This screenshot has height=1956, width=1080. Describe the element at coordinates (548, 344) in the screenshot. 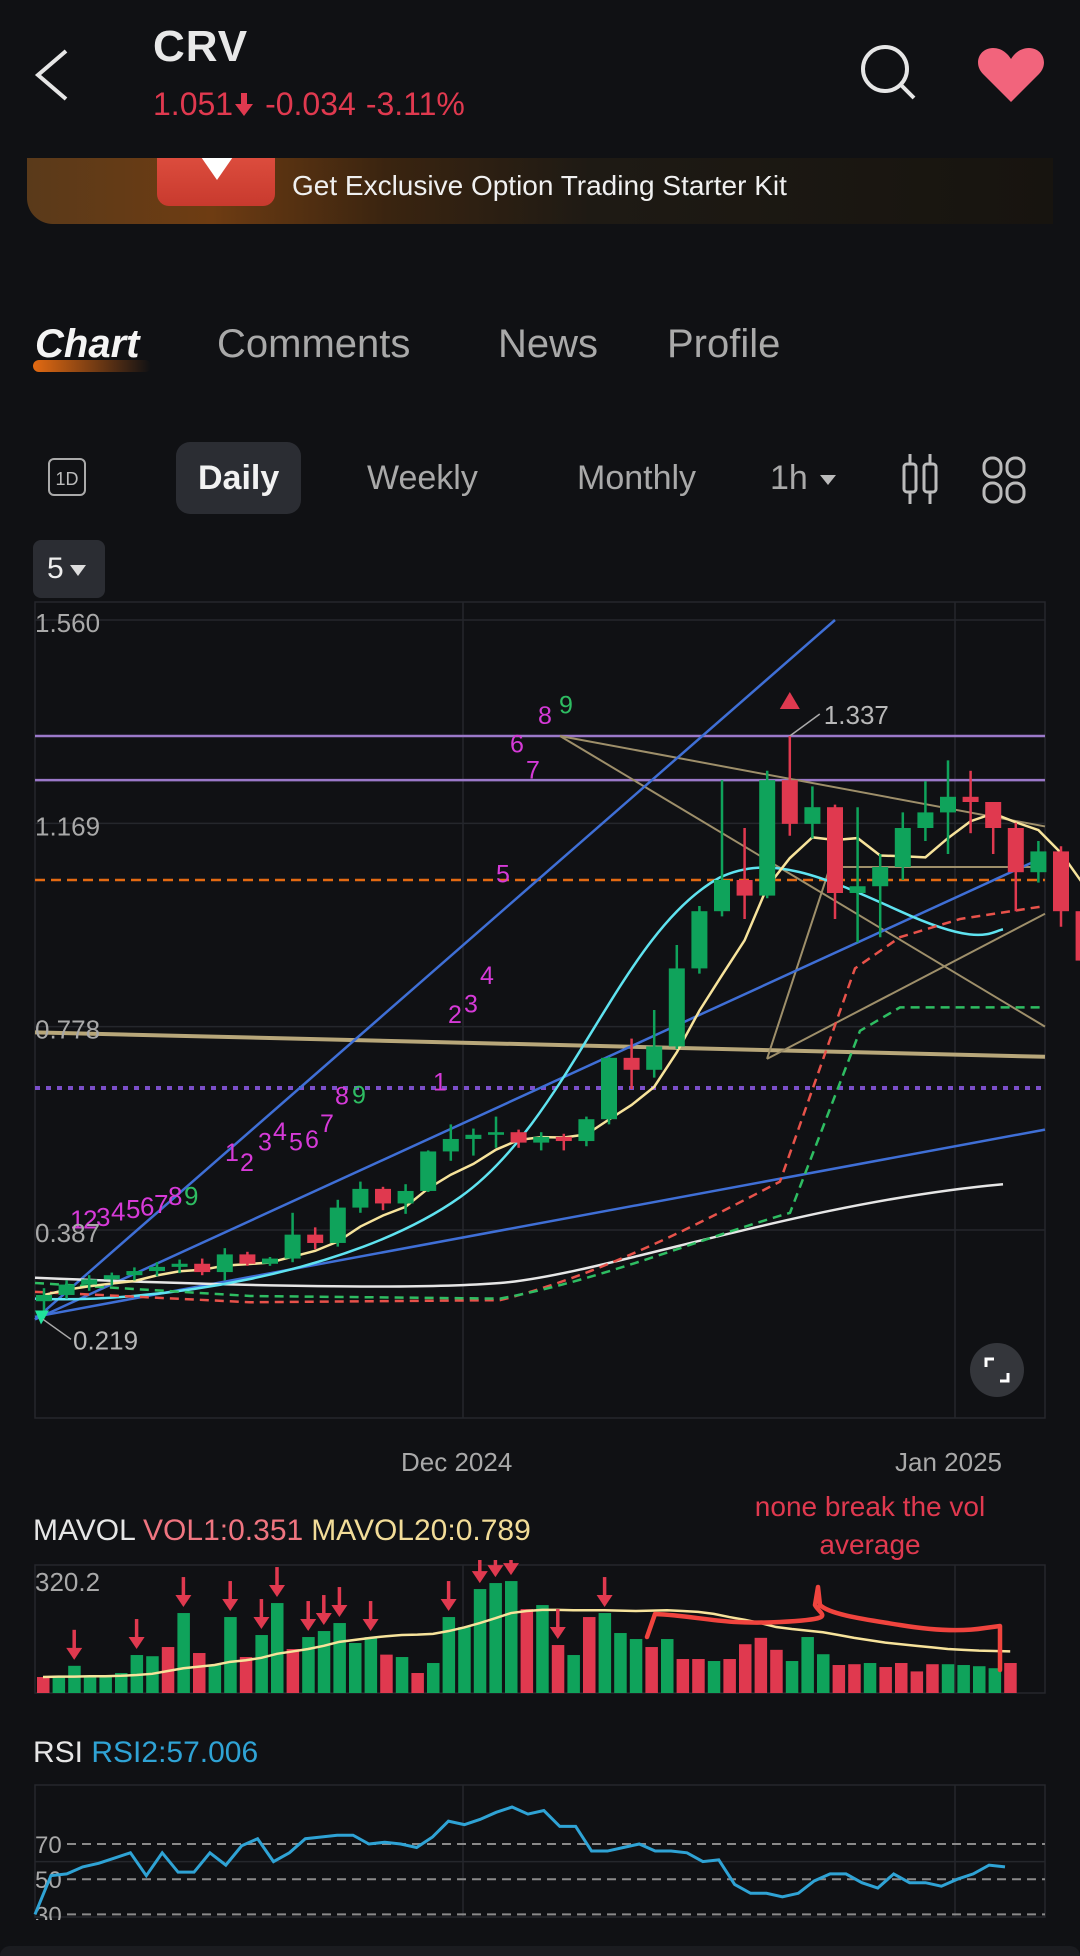

I see `tab-news: News` at that location.